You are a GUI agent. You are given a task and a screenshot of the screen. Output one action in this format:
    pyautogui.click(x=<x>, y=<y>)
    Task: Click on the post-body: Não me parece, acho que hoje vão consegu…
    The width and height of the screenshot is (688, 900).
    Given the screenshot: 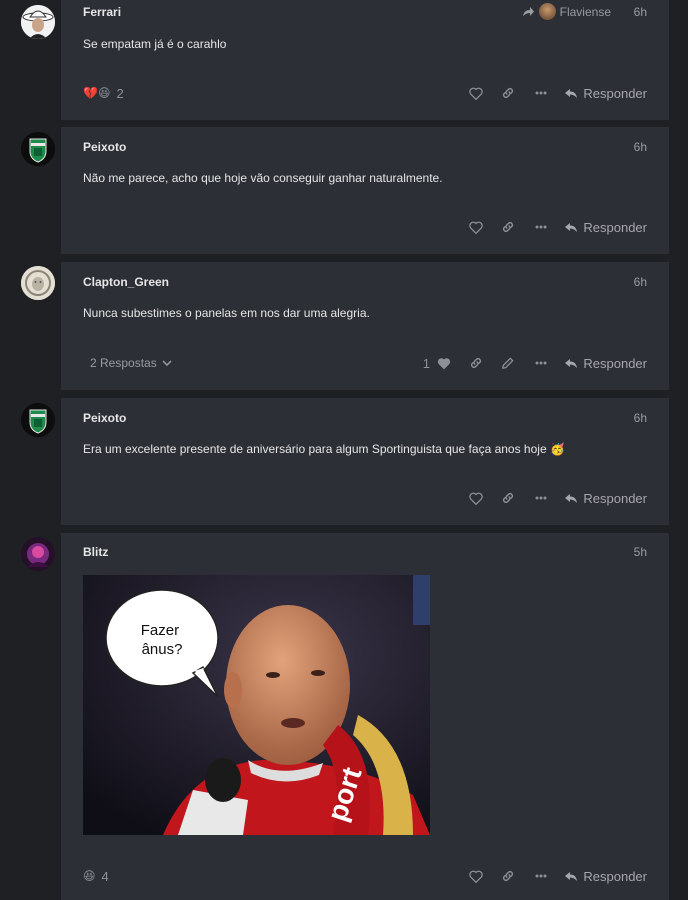 What is the action you would take?
    pyautogui.click(x=263, y=178)
    